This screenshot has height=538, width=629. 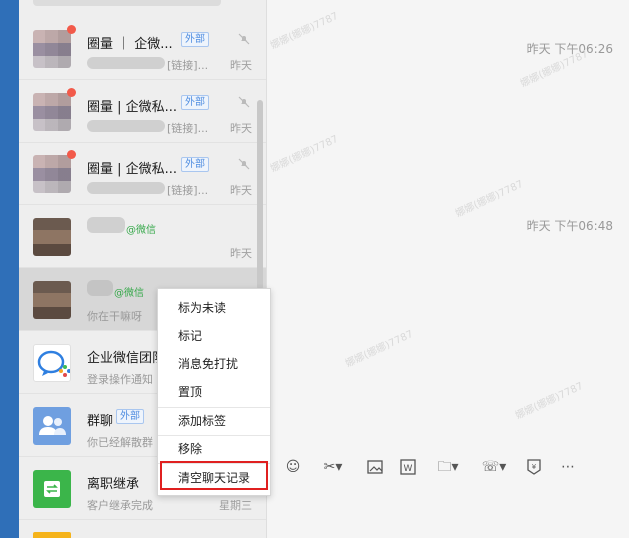 I want to click on chat-preview: 你在干嘛呀, so click(x=114, y=316).